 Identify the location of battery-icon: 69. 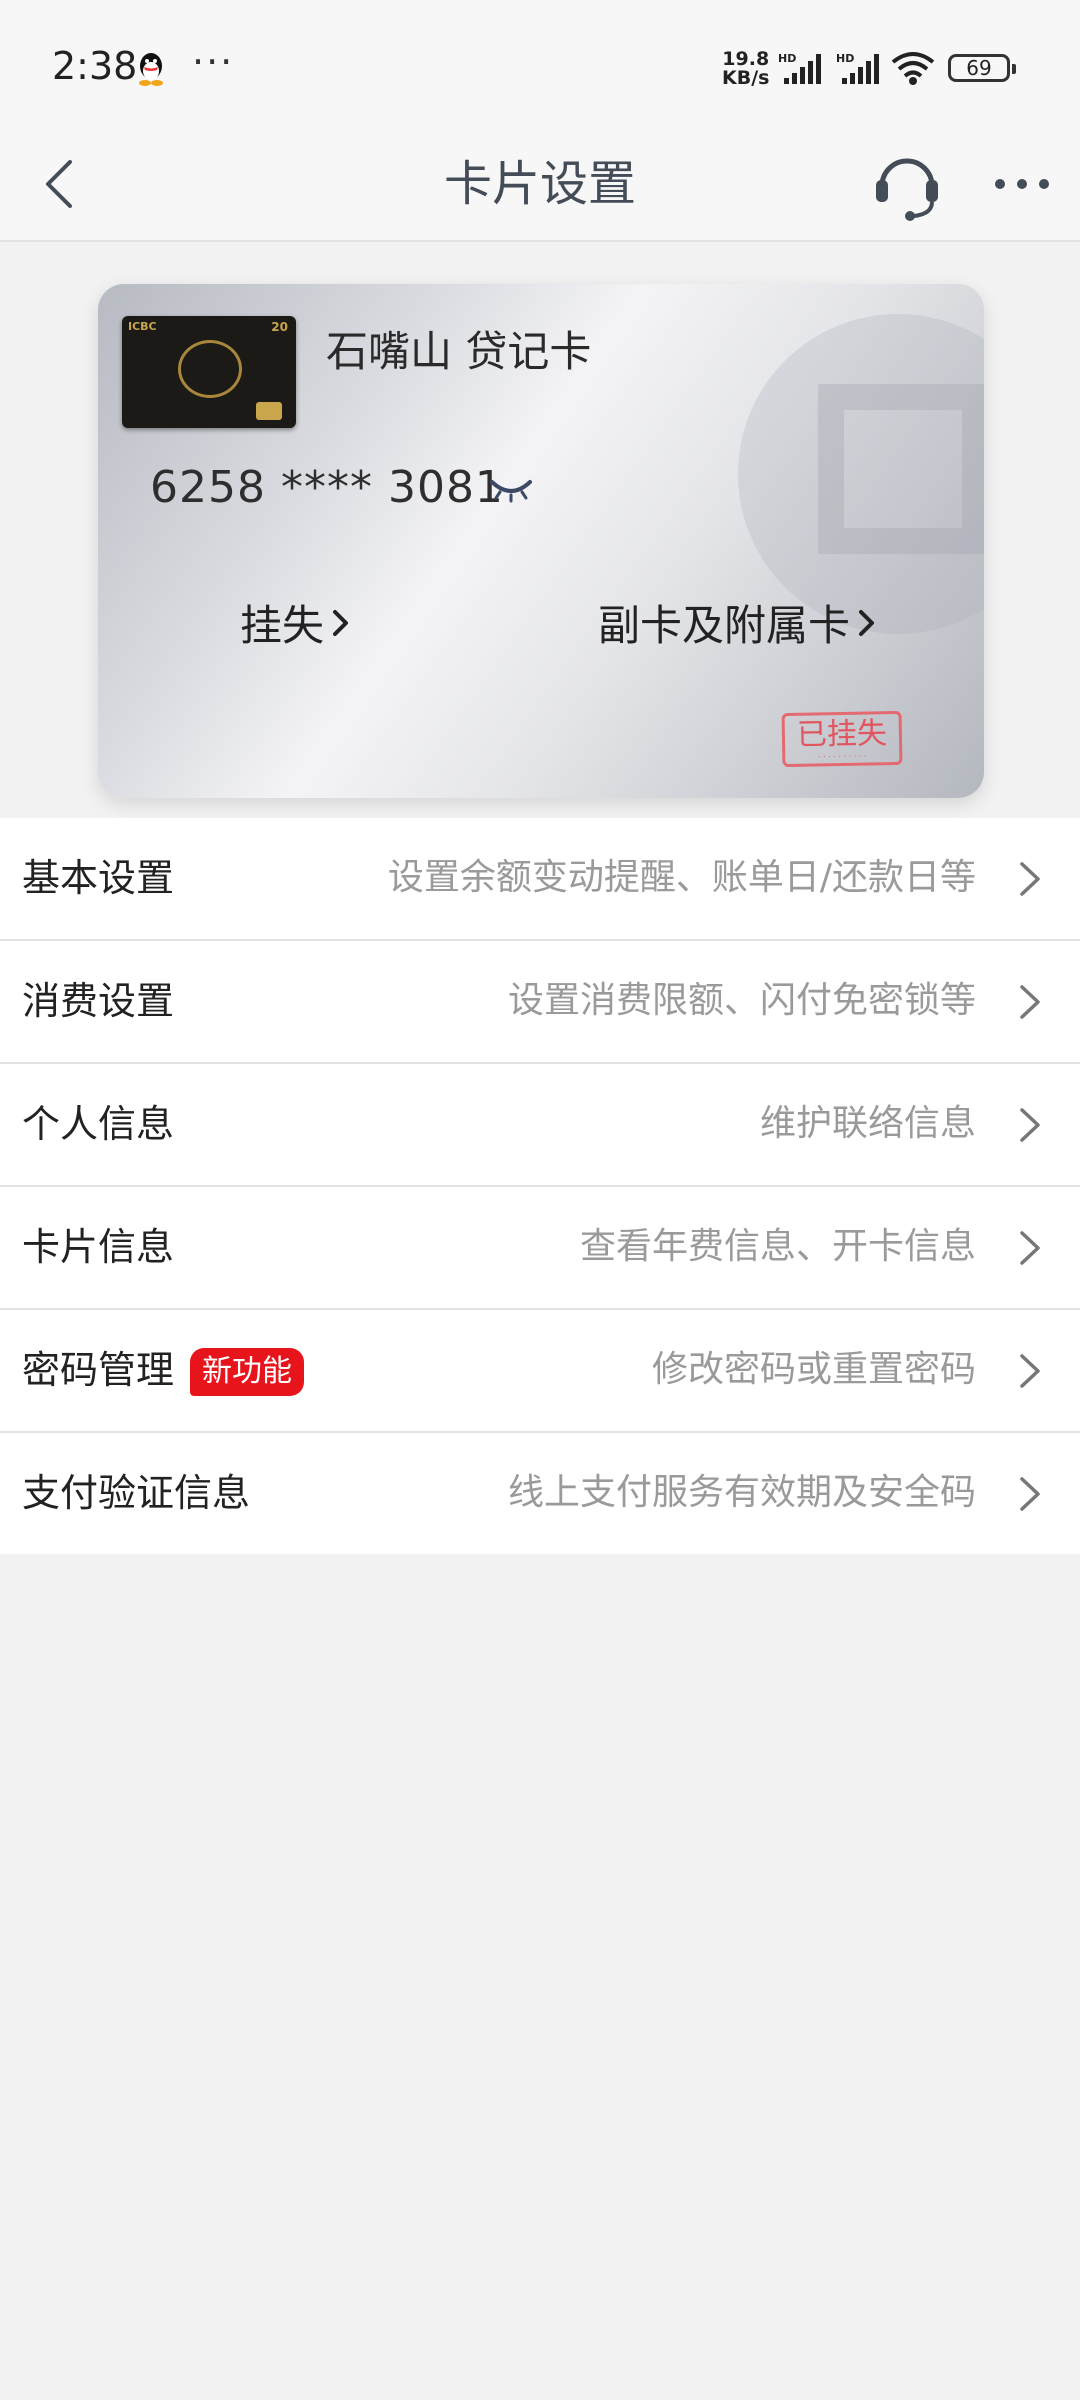
(982, 68).